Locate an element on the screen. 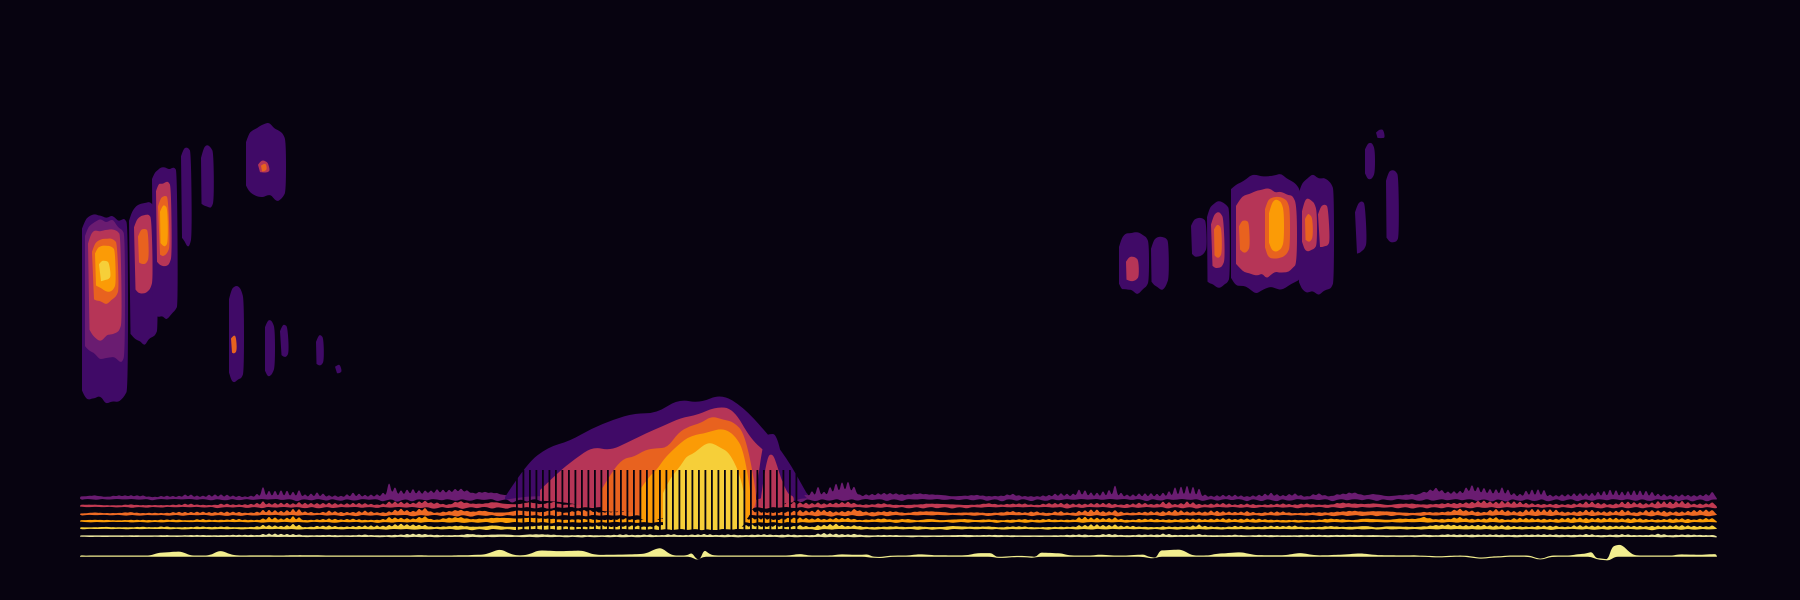 Image resolution: width=1800 pixels, height=600 pixels. contour-blob-right-r5-orange-a is located at coordinates (1244, 236).